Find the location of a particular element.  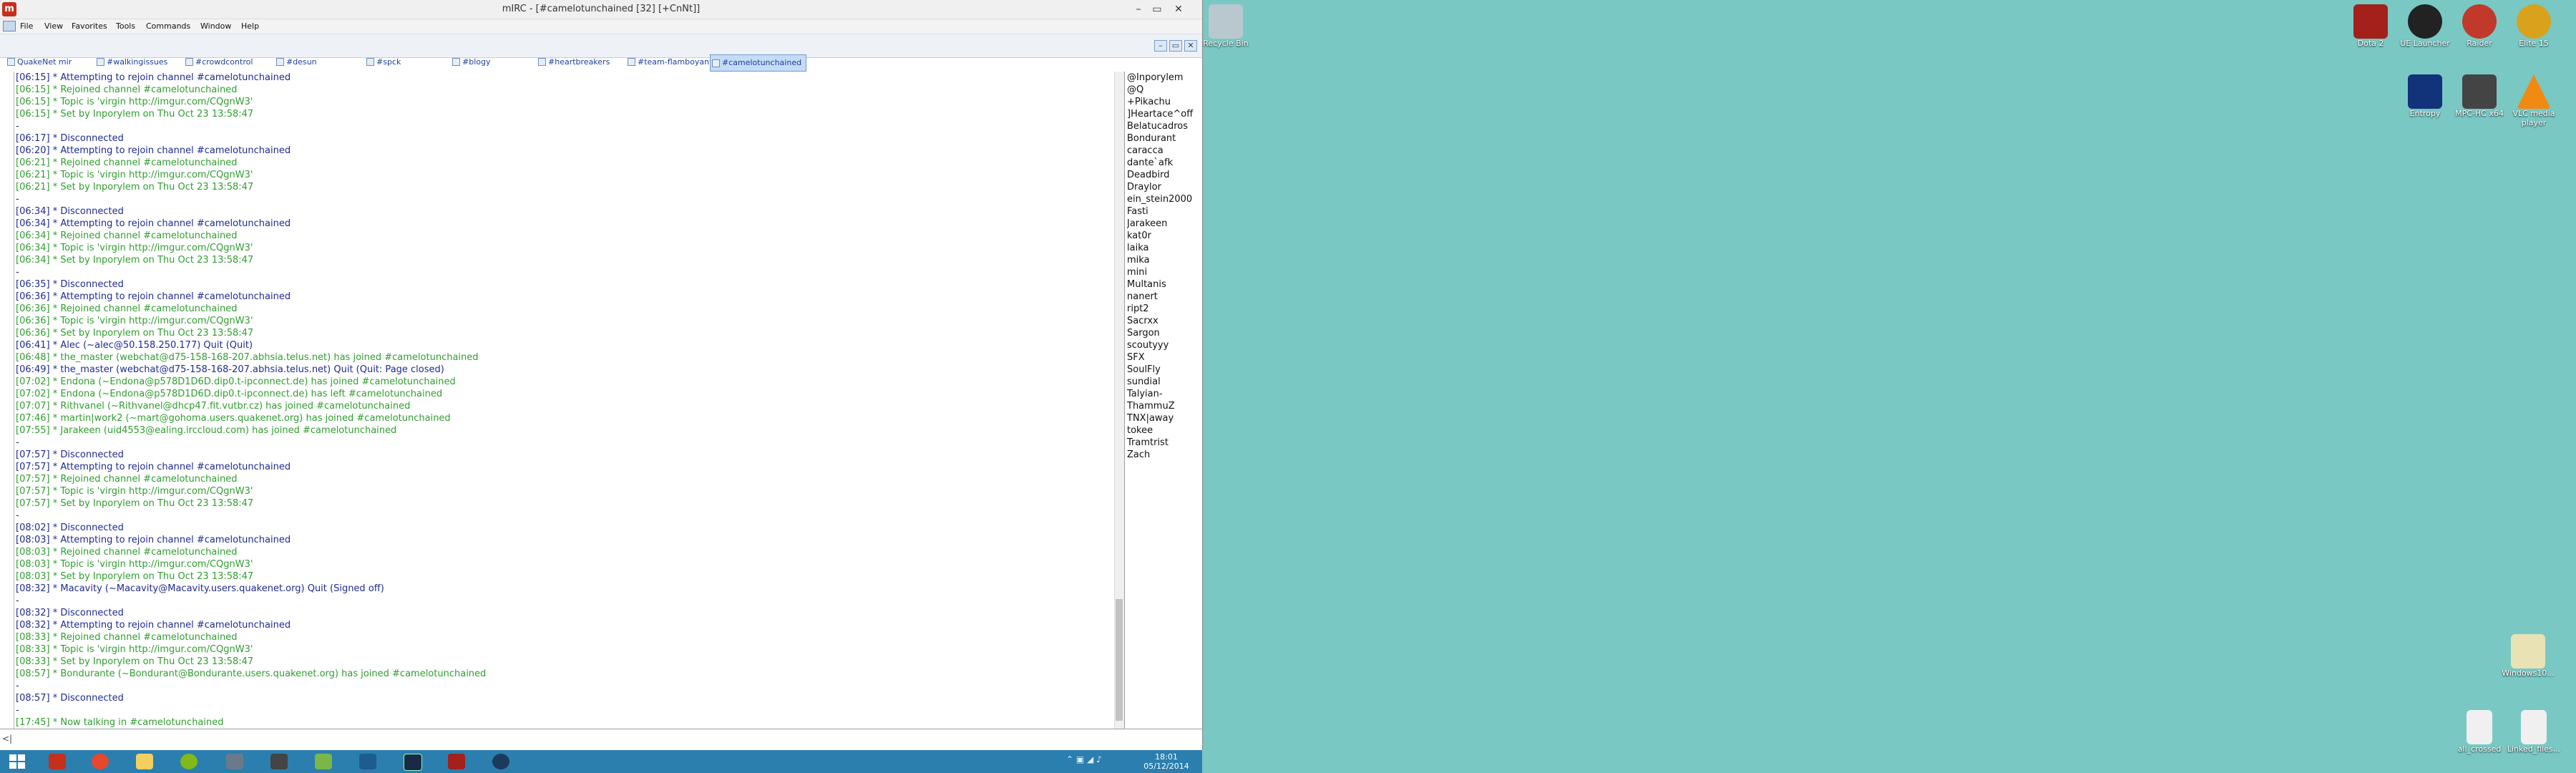

tab-blogy: #blogy is located at coordinates (470, 62).